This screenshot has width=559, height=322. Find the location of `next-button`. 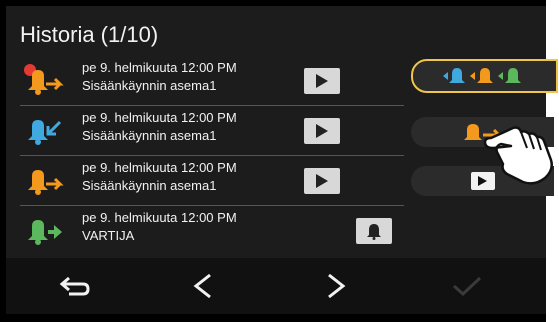

next-button is located at coordinates (336, 286).